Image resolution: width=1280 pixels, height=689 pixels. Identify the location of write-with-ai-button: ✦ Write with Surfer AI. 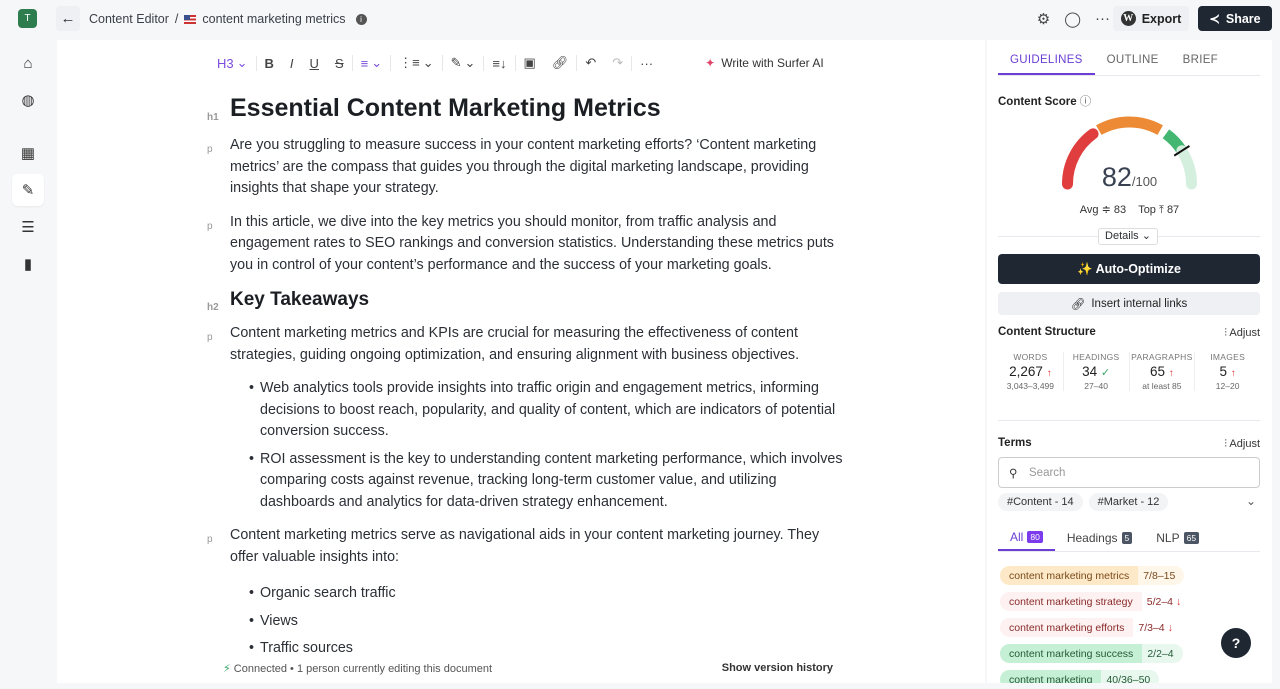
(764, 63).